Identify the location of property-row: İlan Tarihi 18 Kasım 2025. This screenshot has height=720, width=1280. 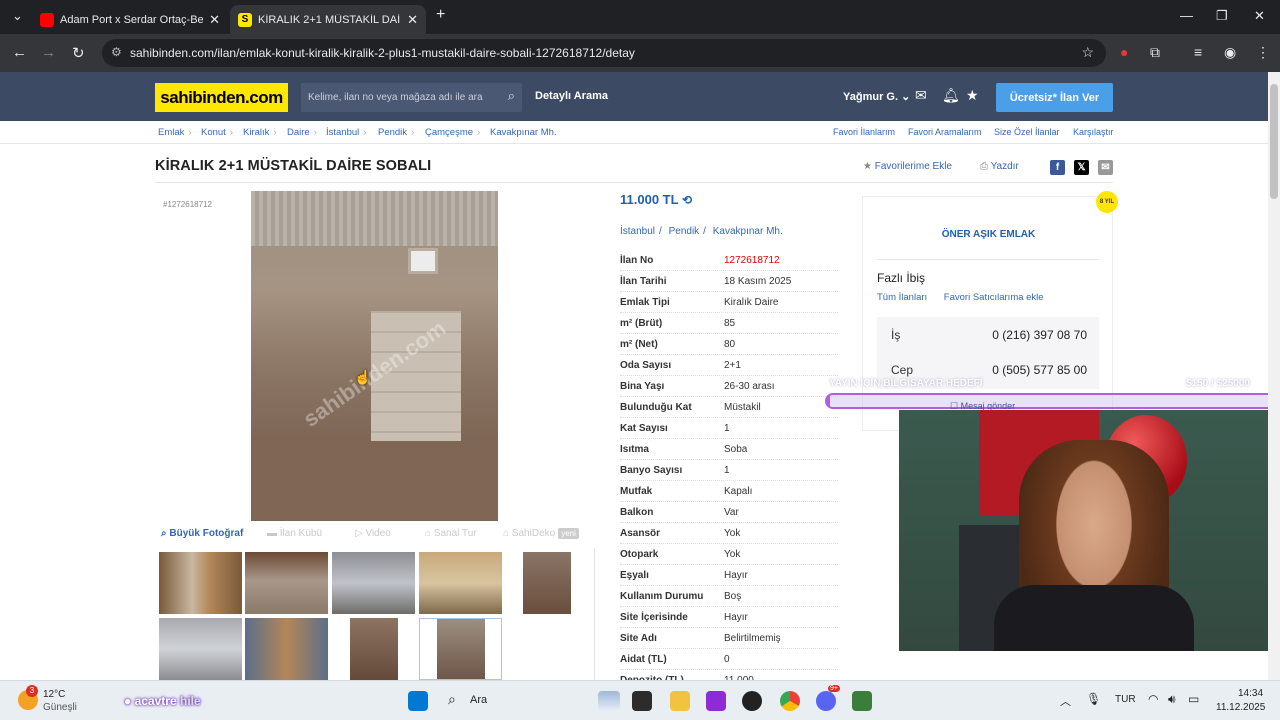
(729, 281).